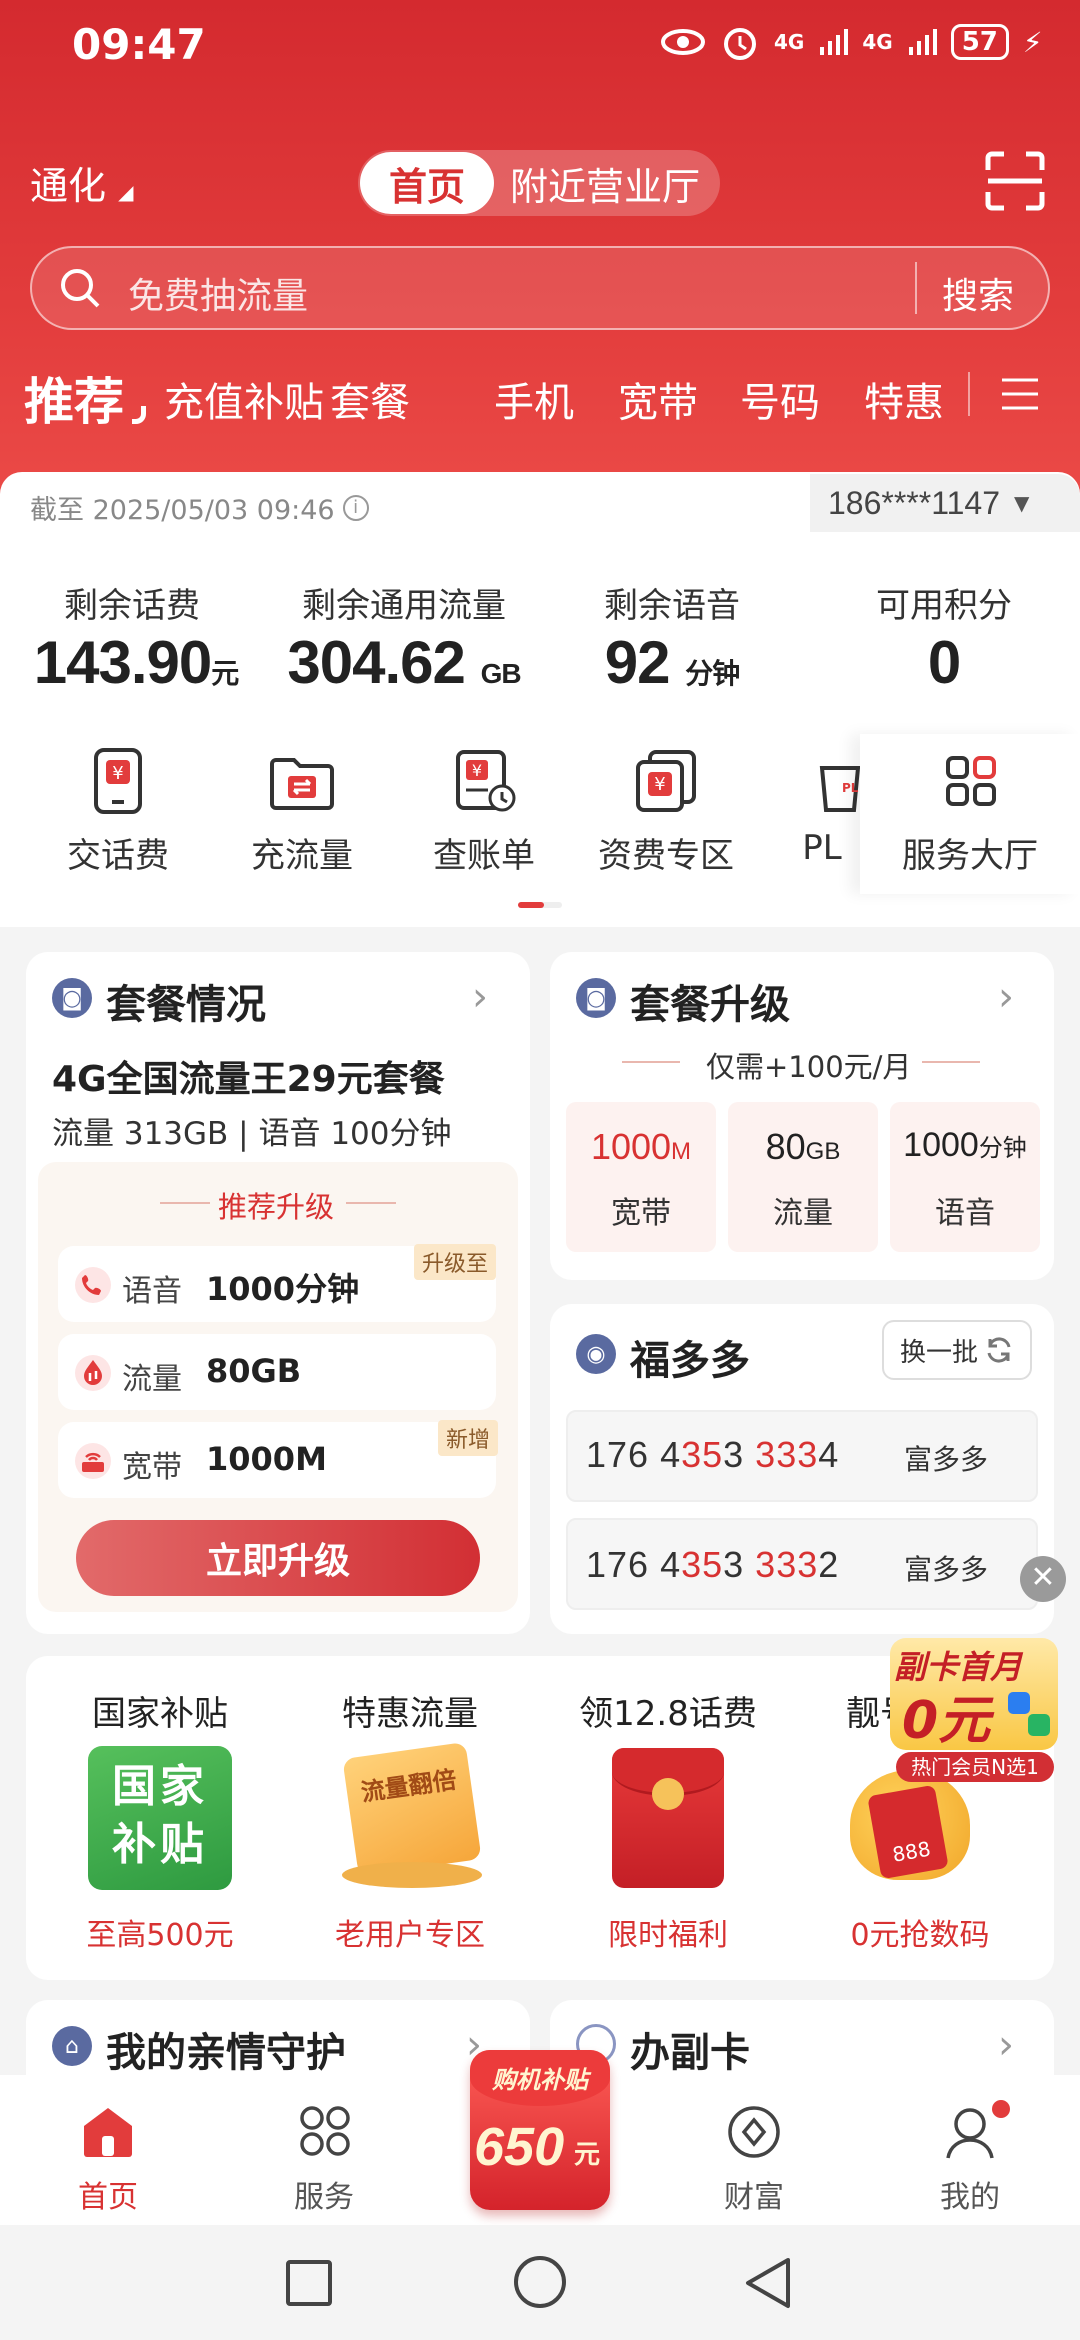 The width and height of the screenshot is (1080, 2340). I want to click on category-item: 宽带, so click(658, 399).